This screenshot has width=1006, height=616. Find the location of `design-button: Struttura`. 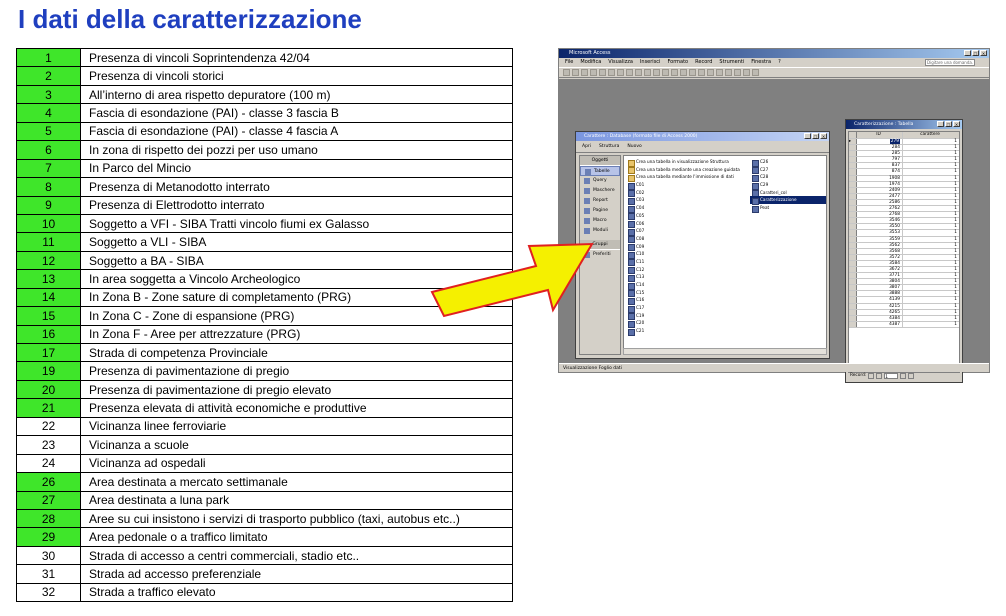

design-button: Struttura is located at coordinates (609, 146).